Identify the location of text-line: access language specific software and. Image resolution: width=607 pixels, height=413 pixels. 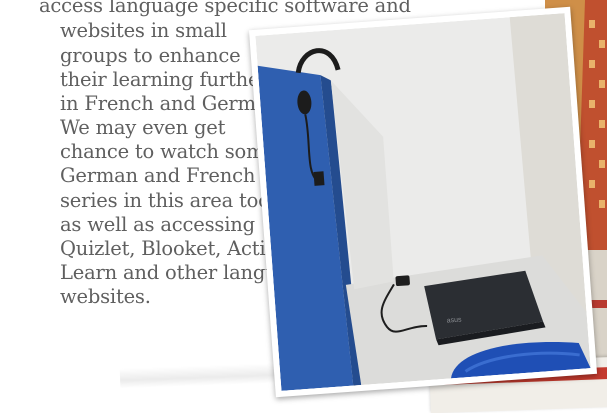
(225, 8).